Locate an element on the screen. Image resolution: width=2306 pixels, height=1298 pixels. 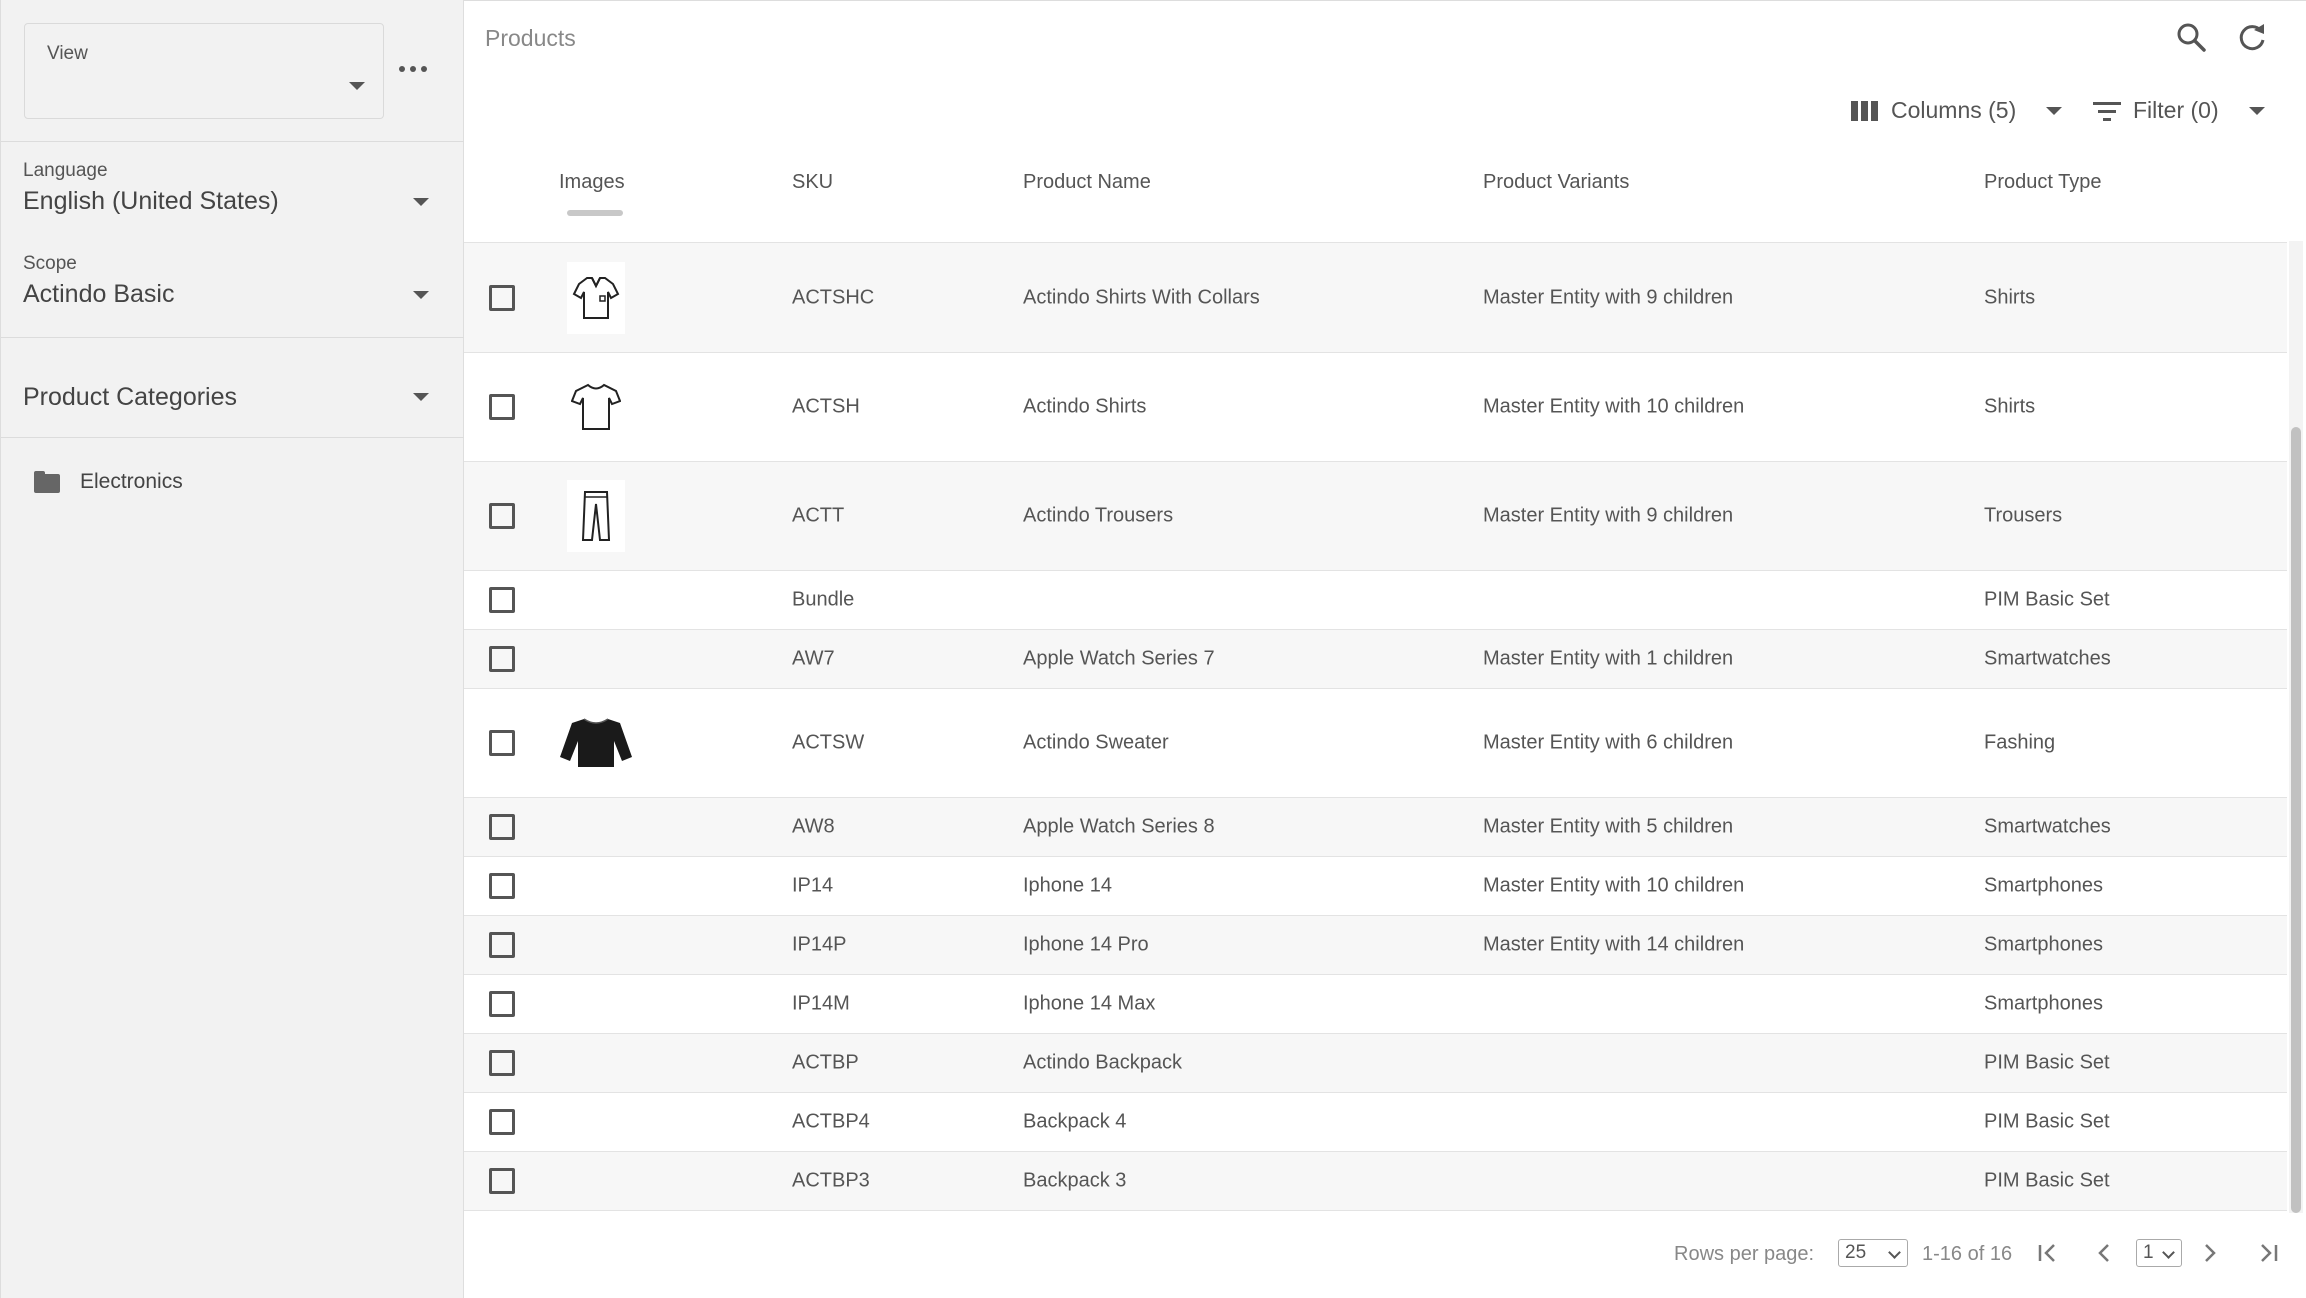
first-page-icon is located at coordinates (2048, 1253).